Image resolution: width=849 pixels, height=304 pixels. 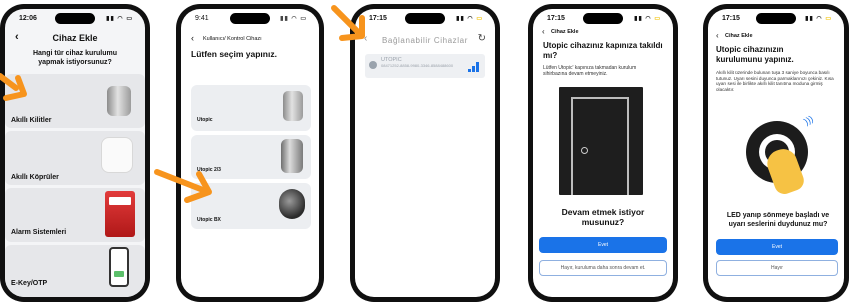 I want to click on smart-lock-image, so click(x=119, y=101).